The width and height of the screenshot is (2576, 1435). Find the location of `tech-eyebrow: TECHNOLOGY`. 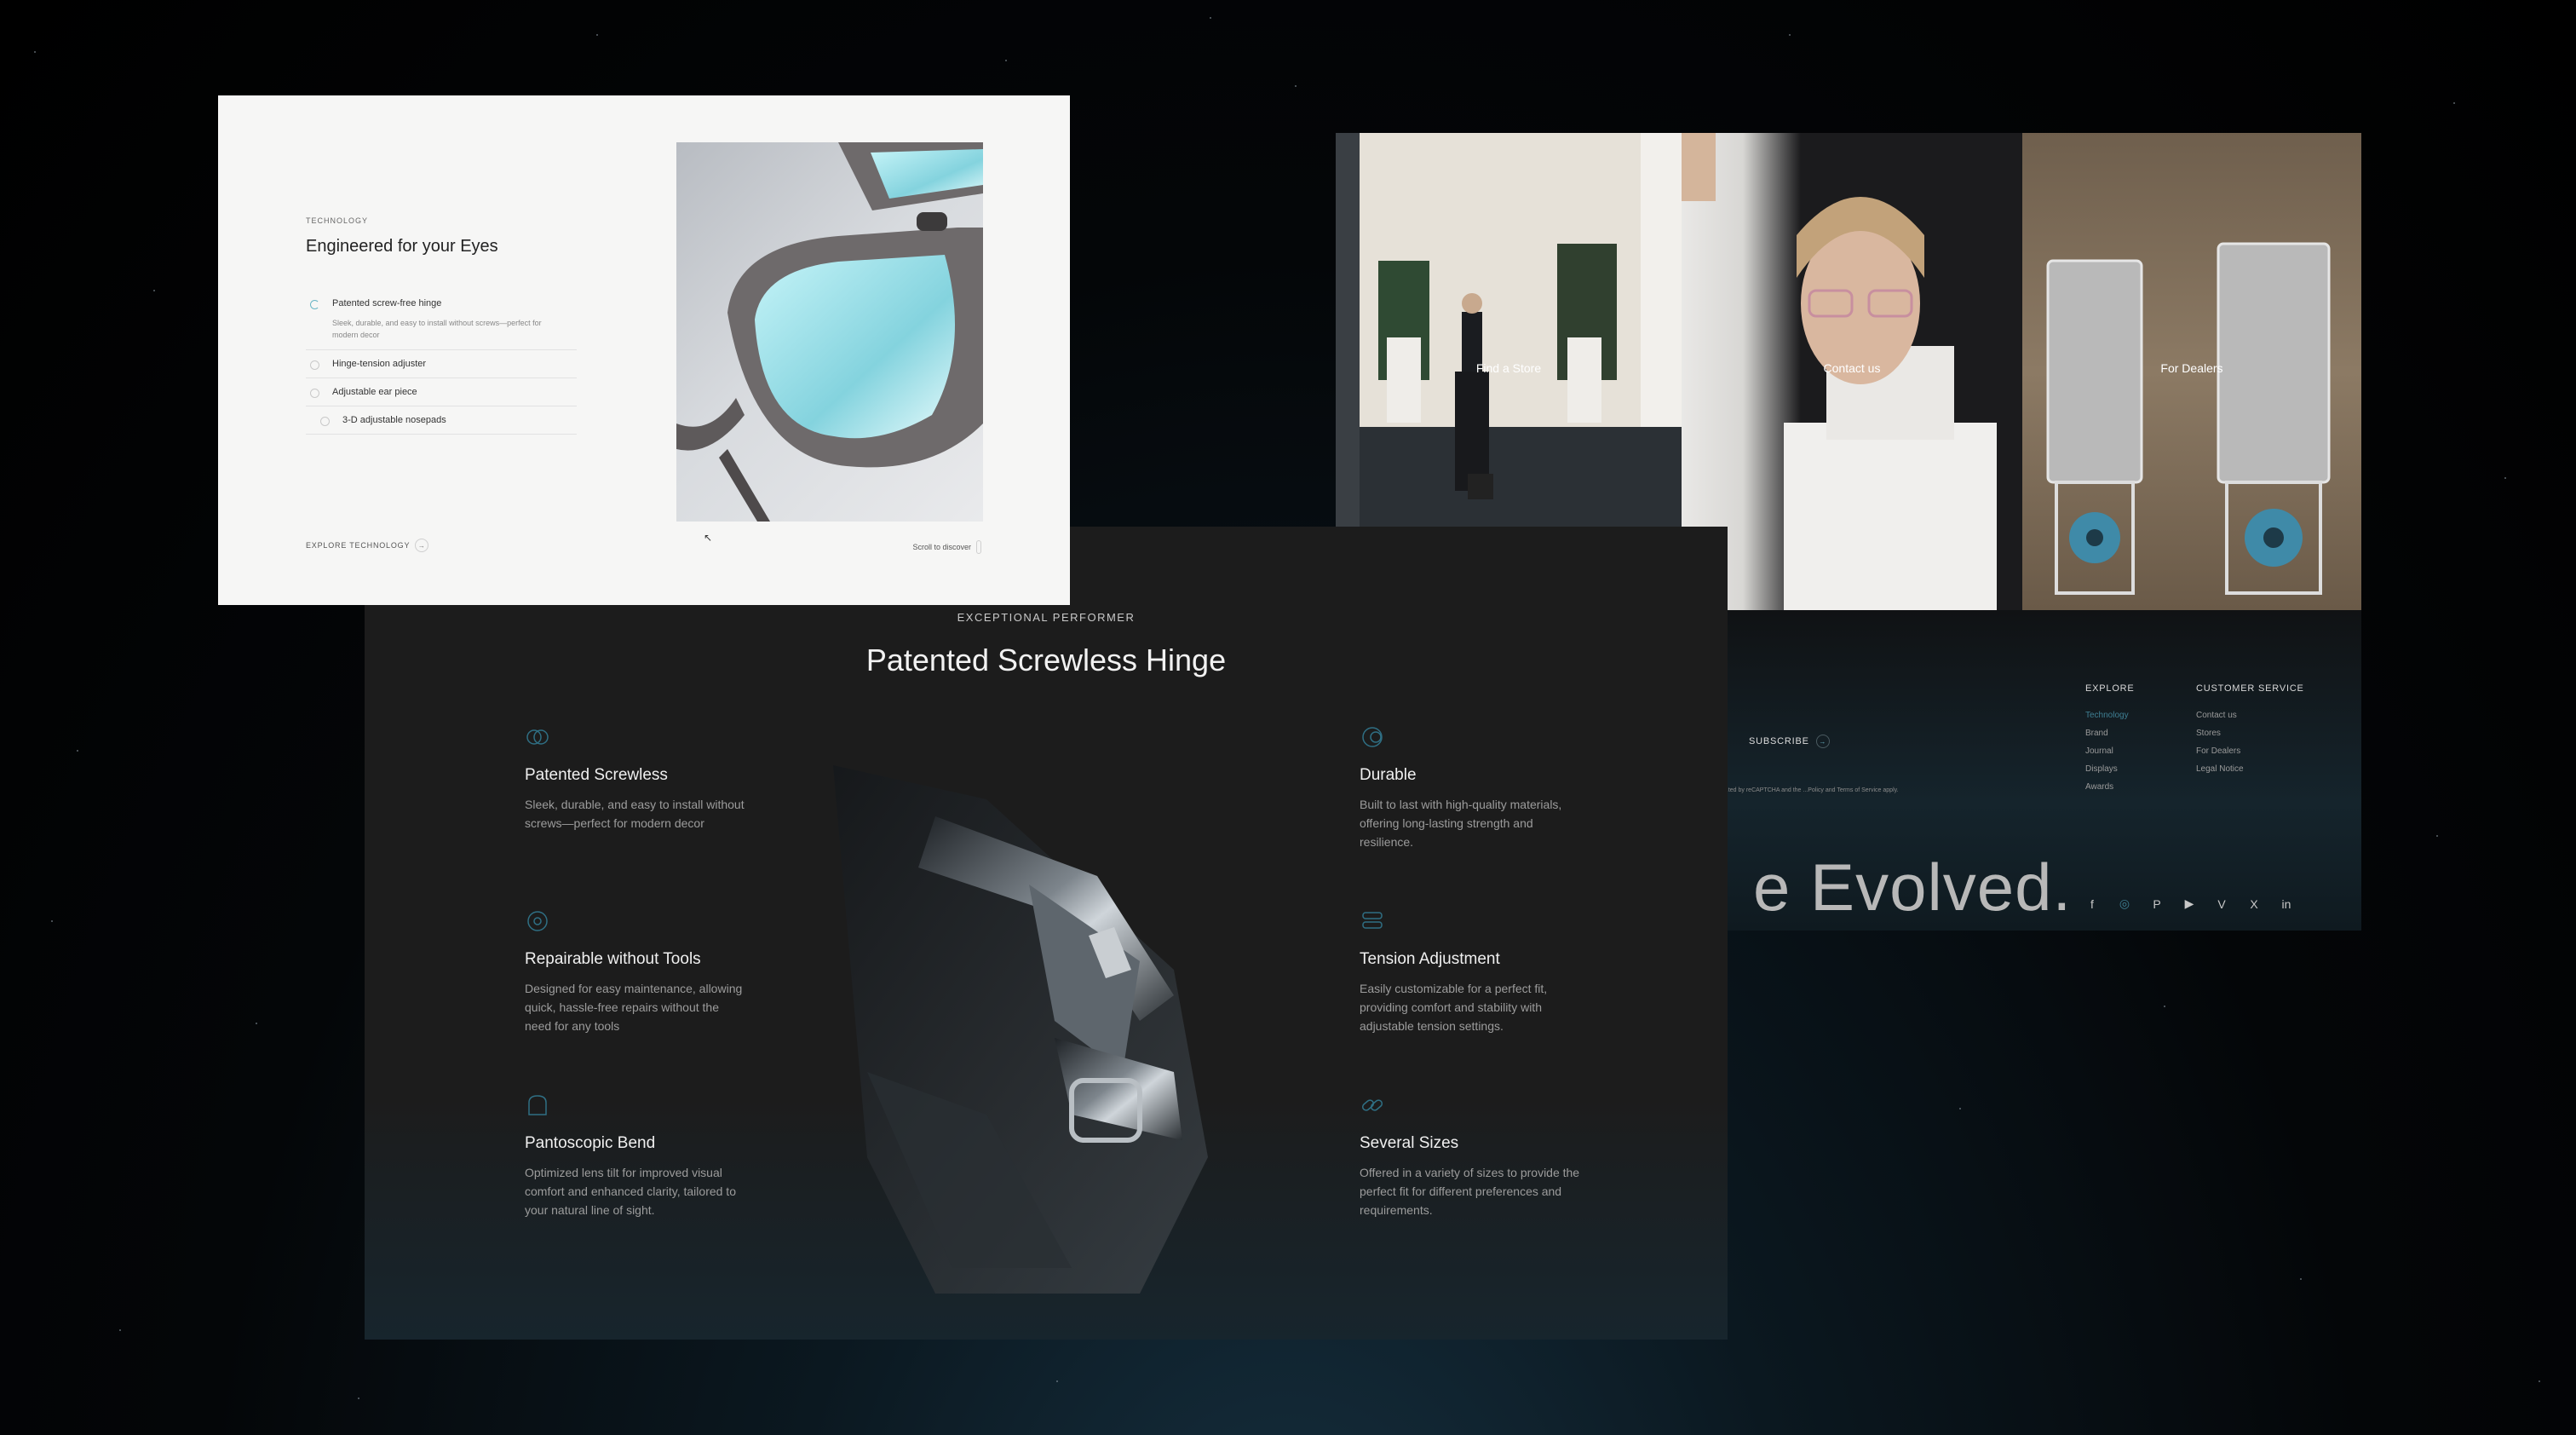

tech-eyebrow: TECHNOLOGY is located at coordinates (337, 220).